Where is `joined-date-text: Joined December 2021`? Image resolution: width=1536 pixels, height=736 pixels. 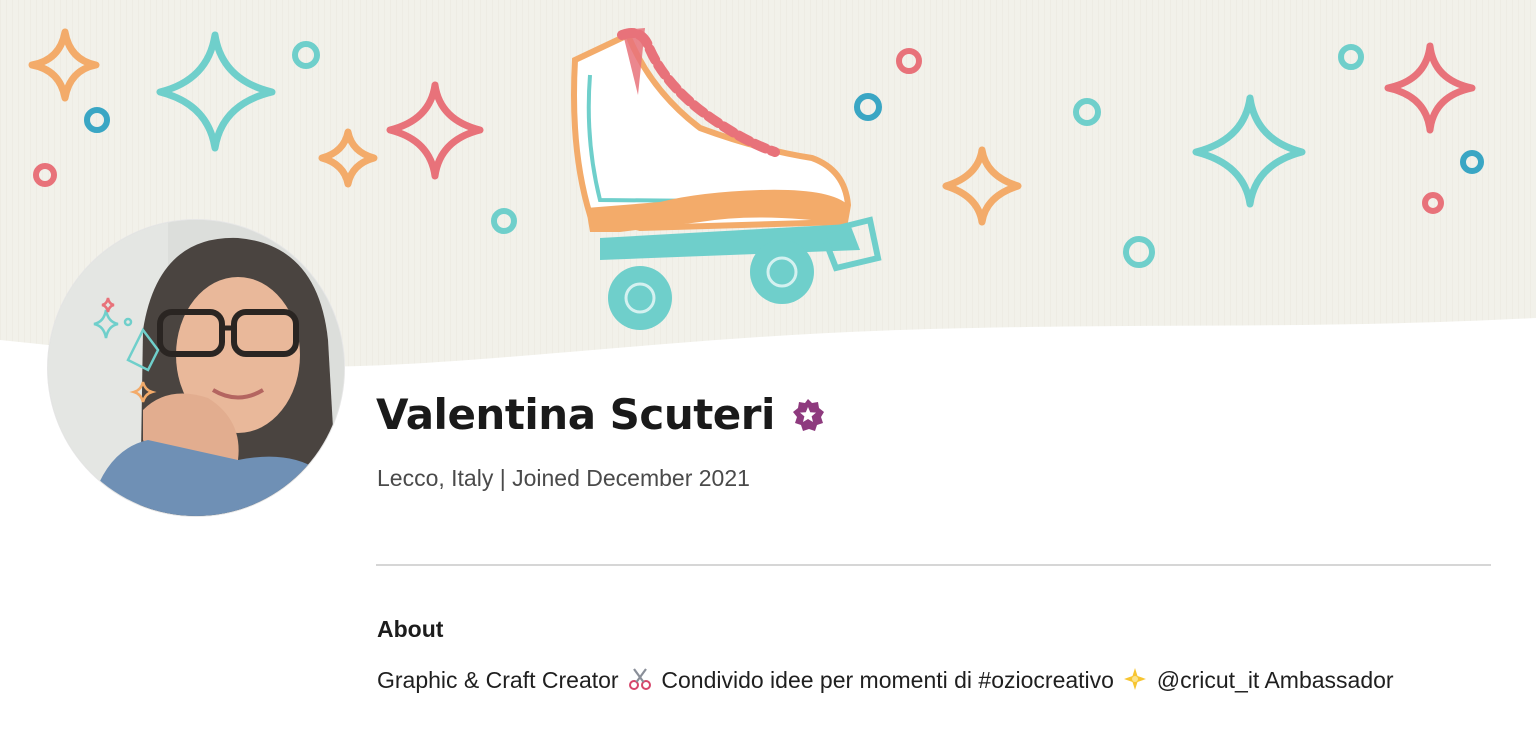 joined-date-text: Joined December 2021 is located at coordinates (631, 478).